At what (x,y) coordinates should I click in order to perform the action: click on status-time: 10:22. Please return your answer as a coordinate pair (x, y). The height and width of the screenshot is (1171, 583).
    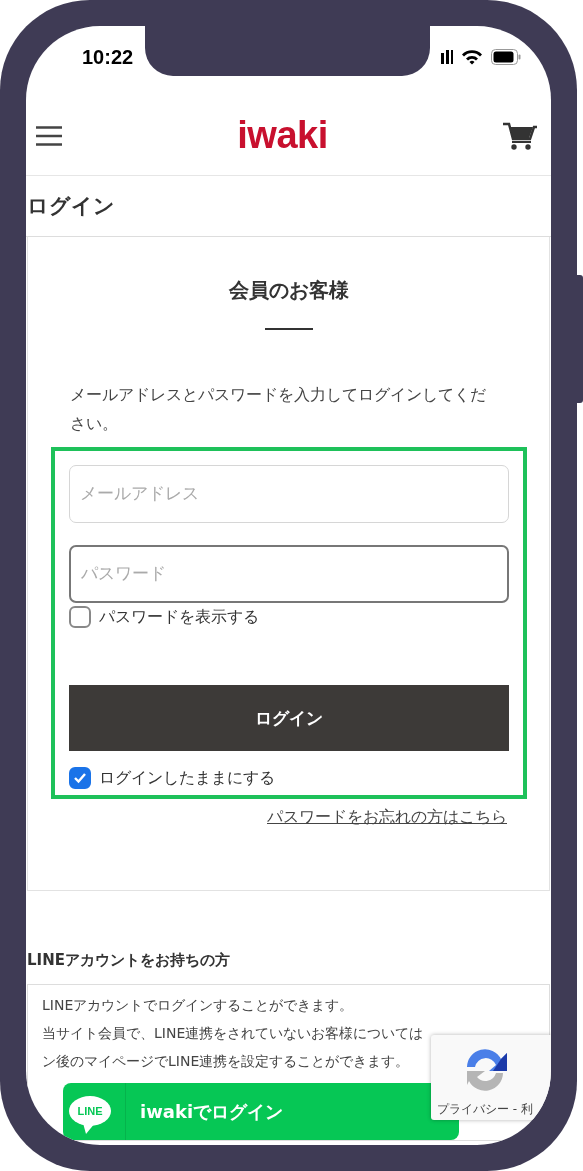
    Looking at the image, I should click on (108, 57).